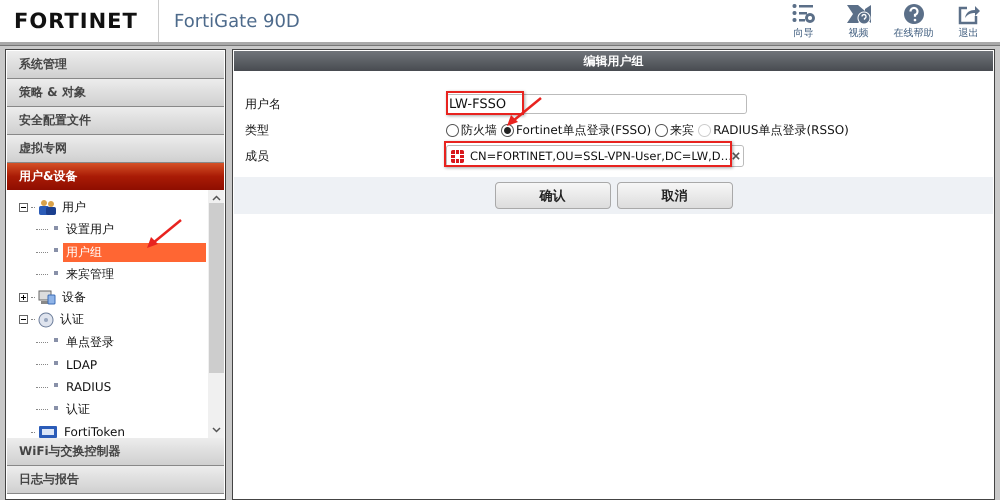 The image size is (1000, 500). Describe the element at coordinates (94, 432) in the screenshot. I see `tree-item: FortiToken` at that location.